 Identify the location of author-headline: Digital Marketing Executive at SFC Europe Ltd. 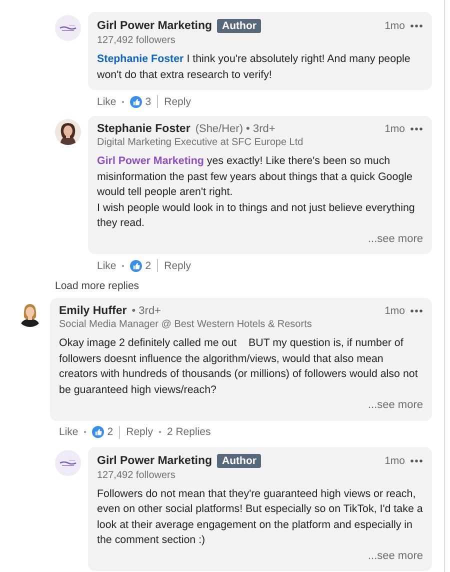
(200, 142).